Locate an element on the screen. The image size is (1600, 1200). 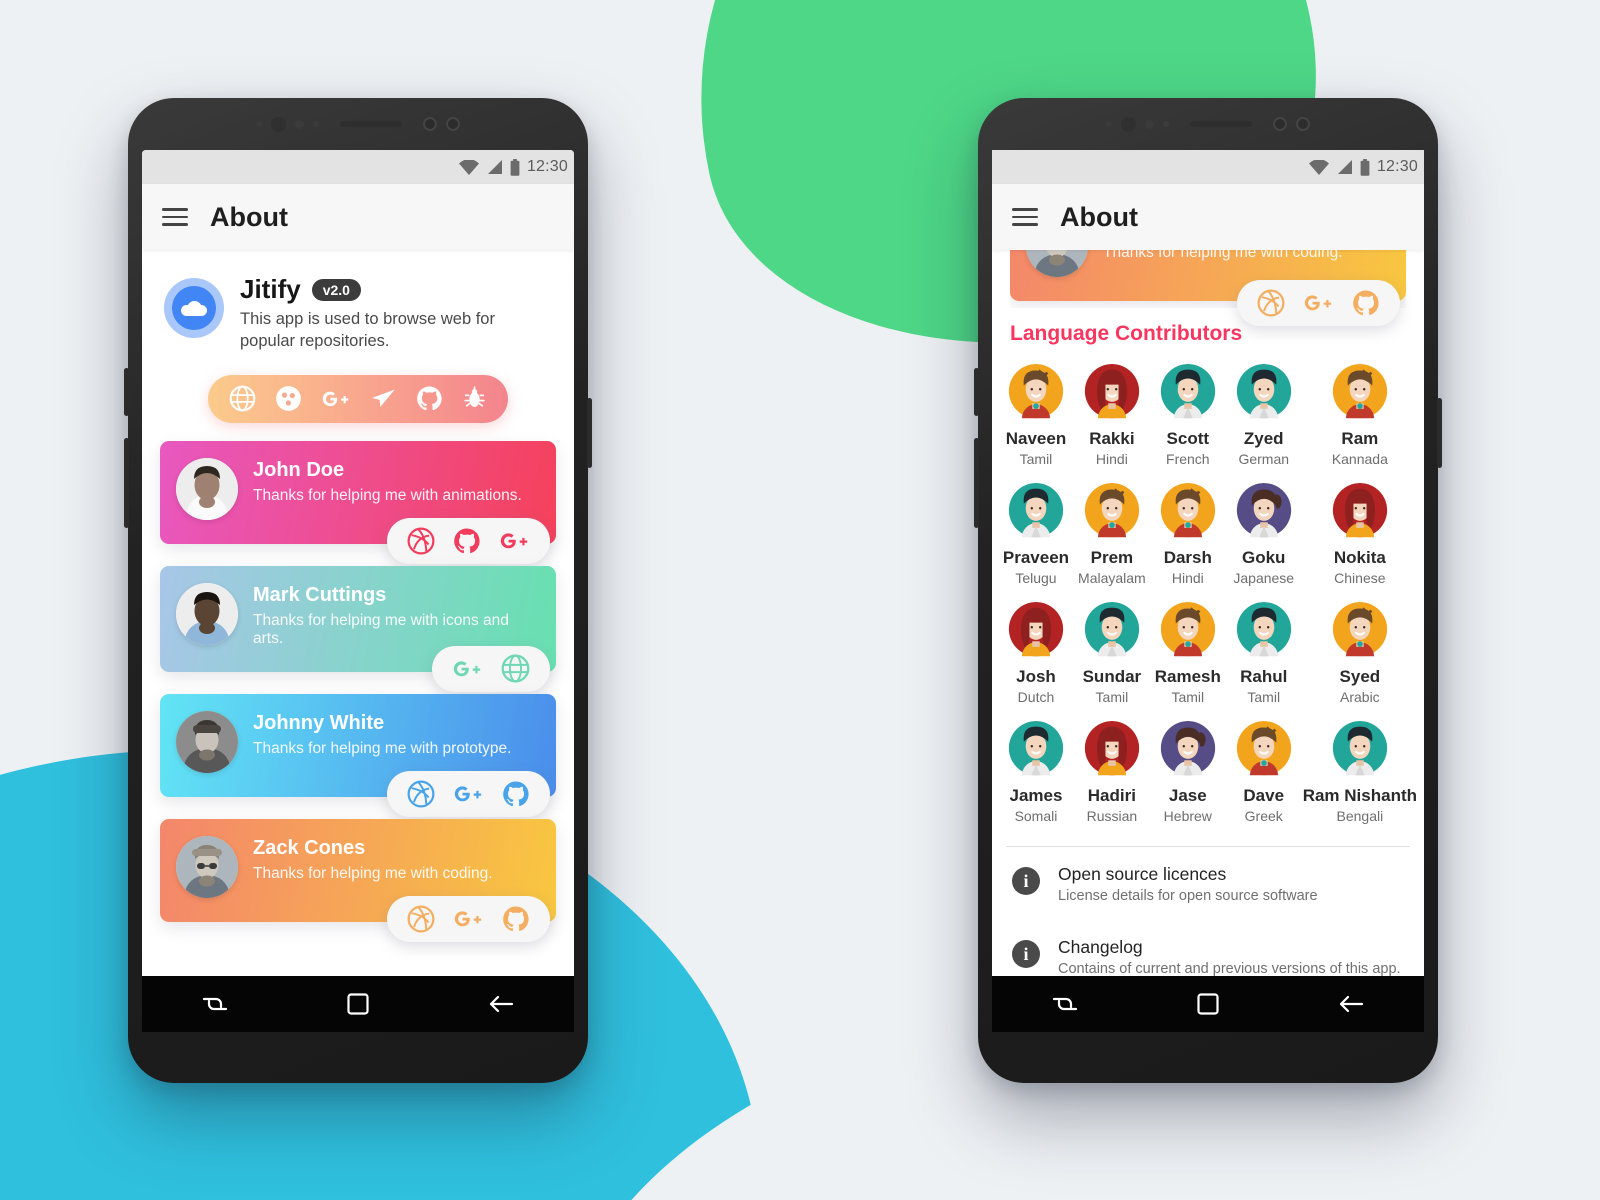
language-contributor-item: Zyed German is located at coordinates (1264, 415).